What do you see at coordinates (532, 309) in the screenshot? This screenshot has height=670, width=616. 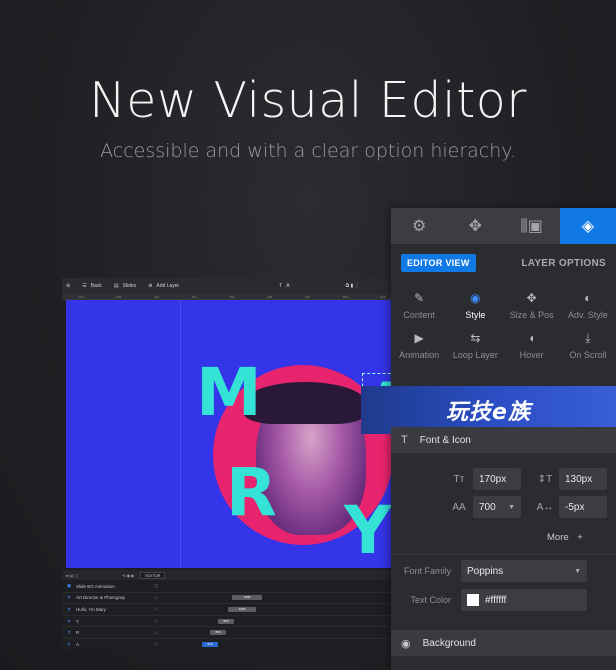 I see `option-size-pos: ✥ Size & Pos` at bounding box center [532, 309].